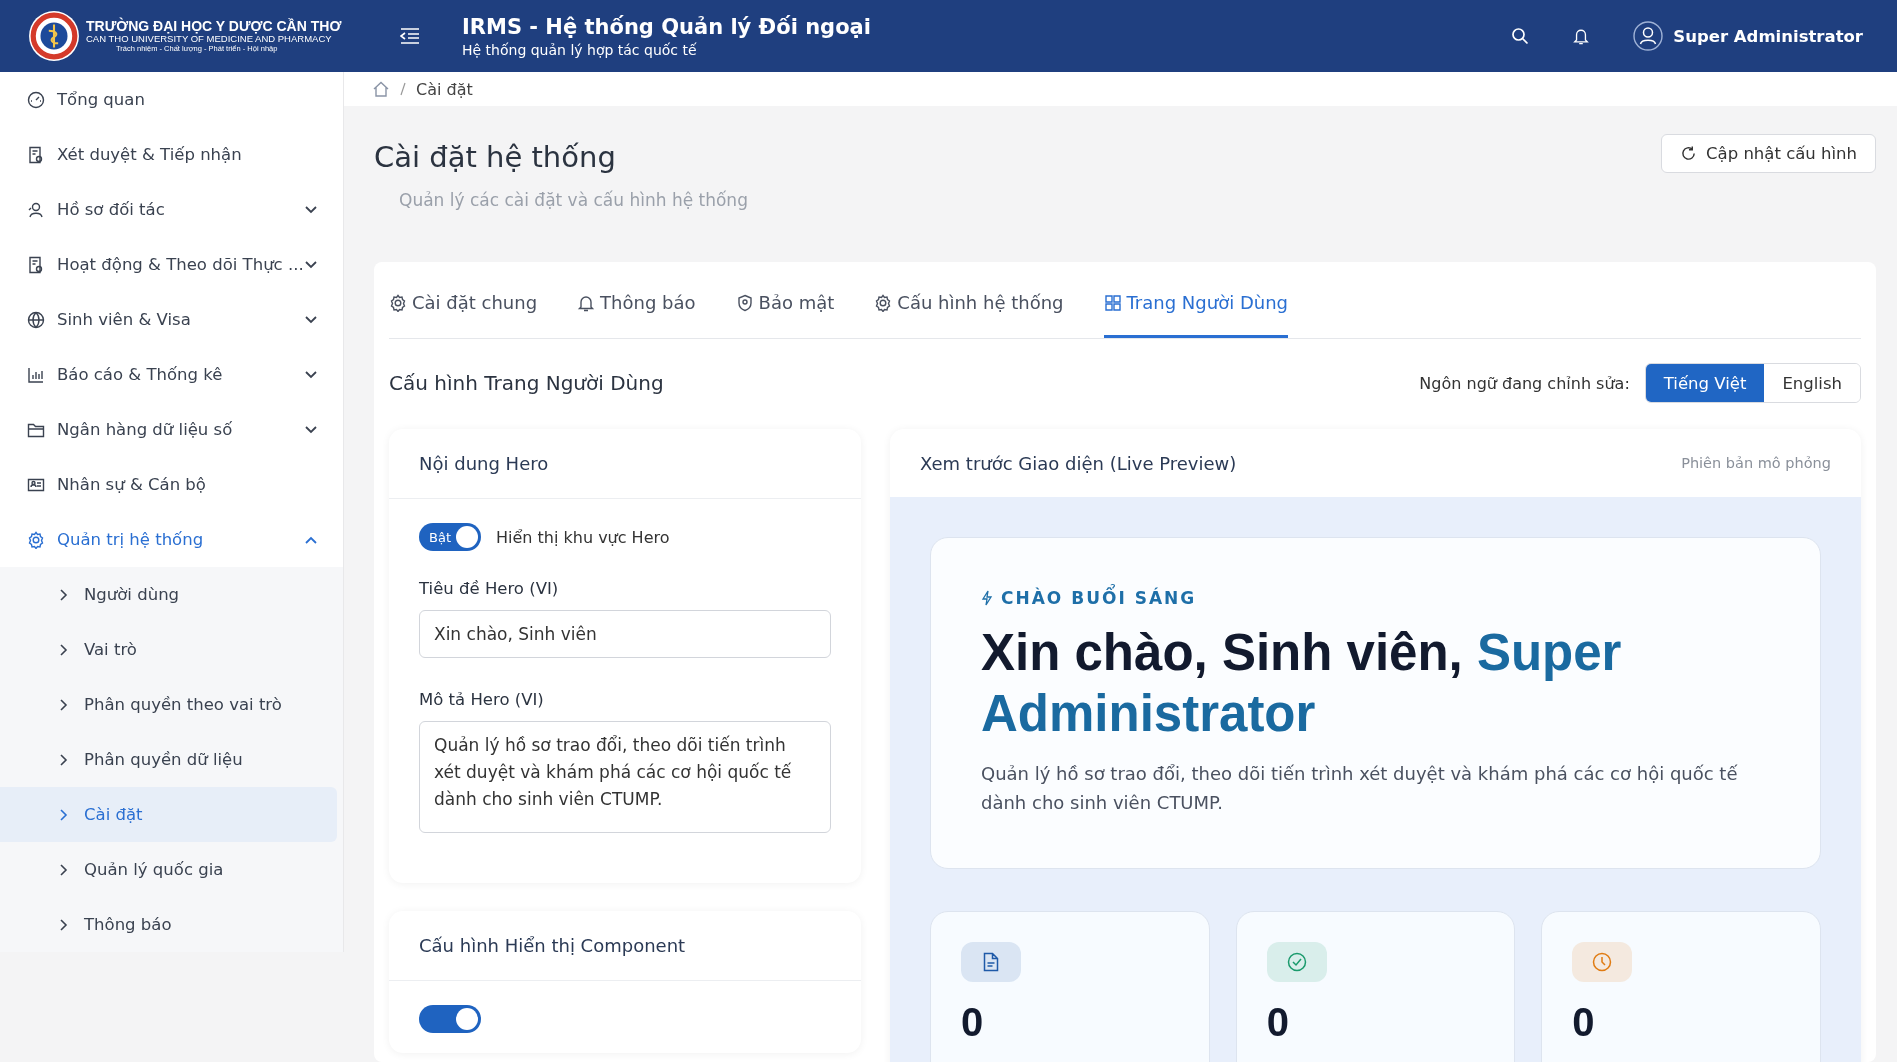  What do you see at coordinates (625, 777) in the screenshot?
I see `textarea-field: Quản lý hồ sơ trao đổi, theo dõi tiến trình xét duyệt và khám phá các cơ hội quốc tế dành cho sinh viên CTUMP.` at bounding box center [625, 777].